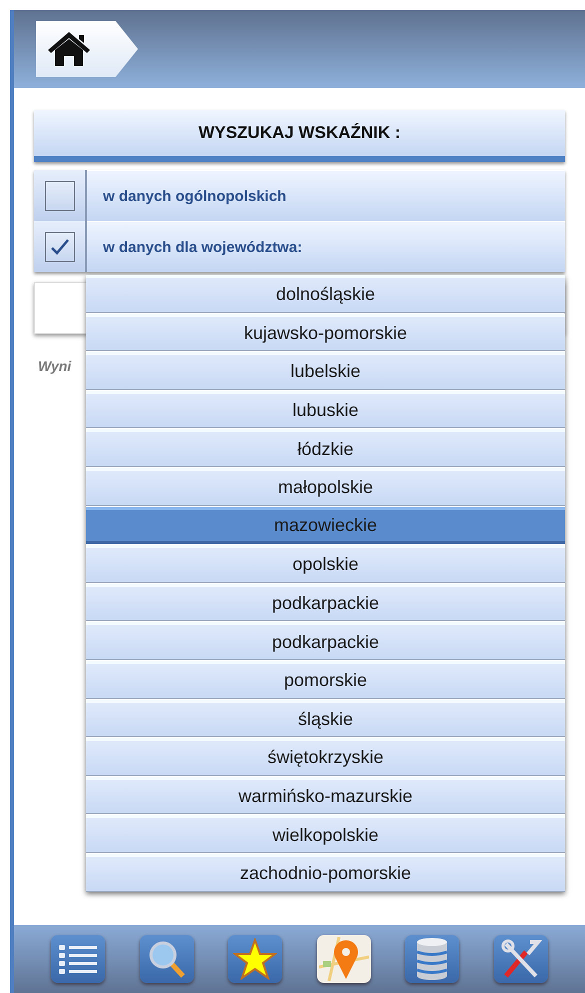  I want to click on tools-icon, so click(521, 959).